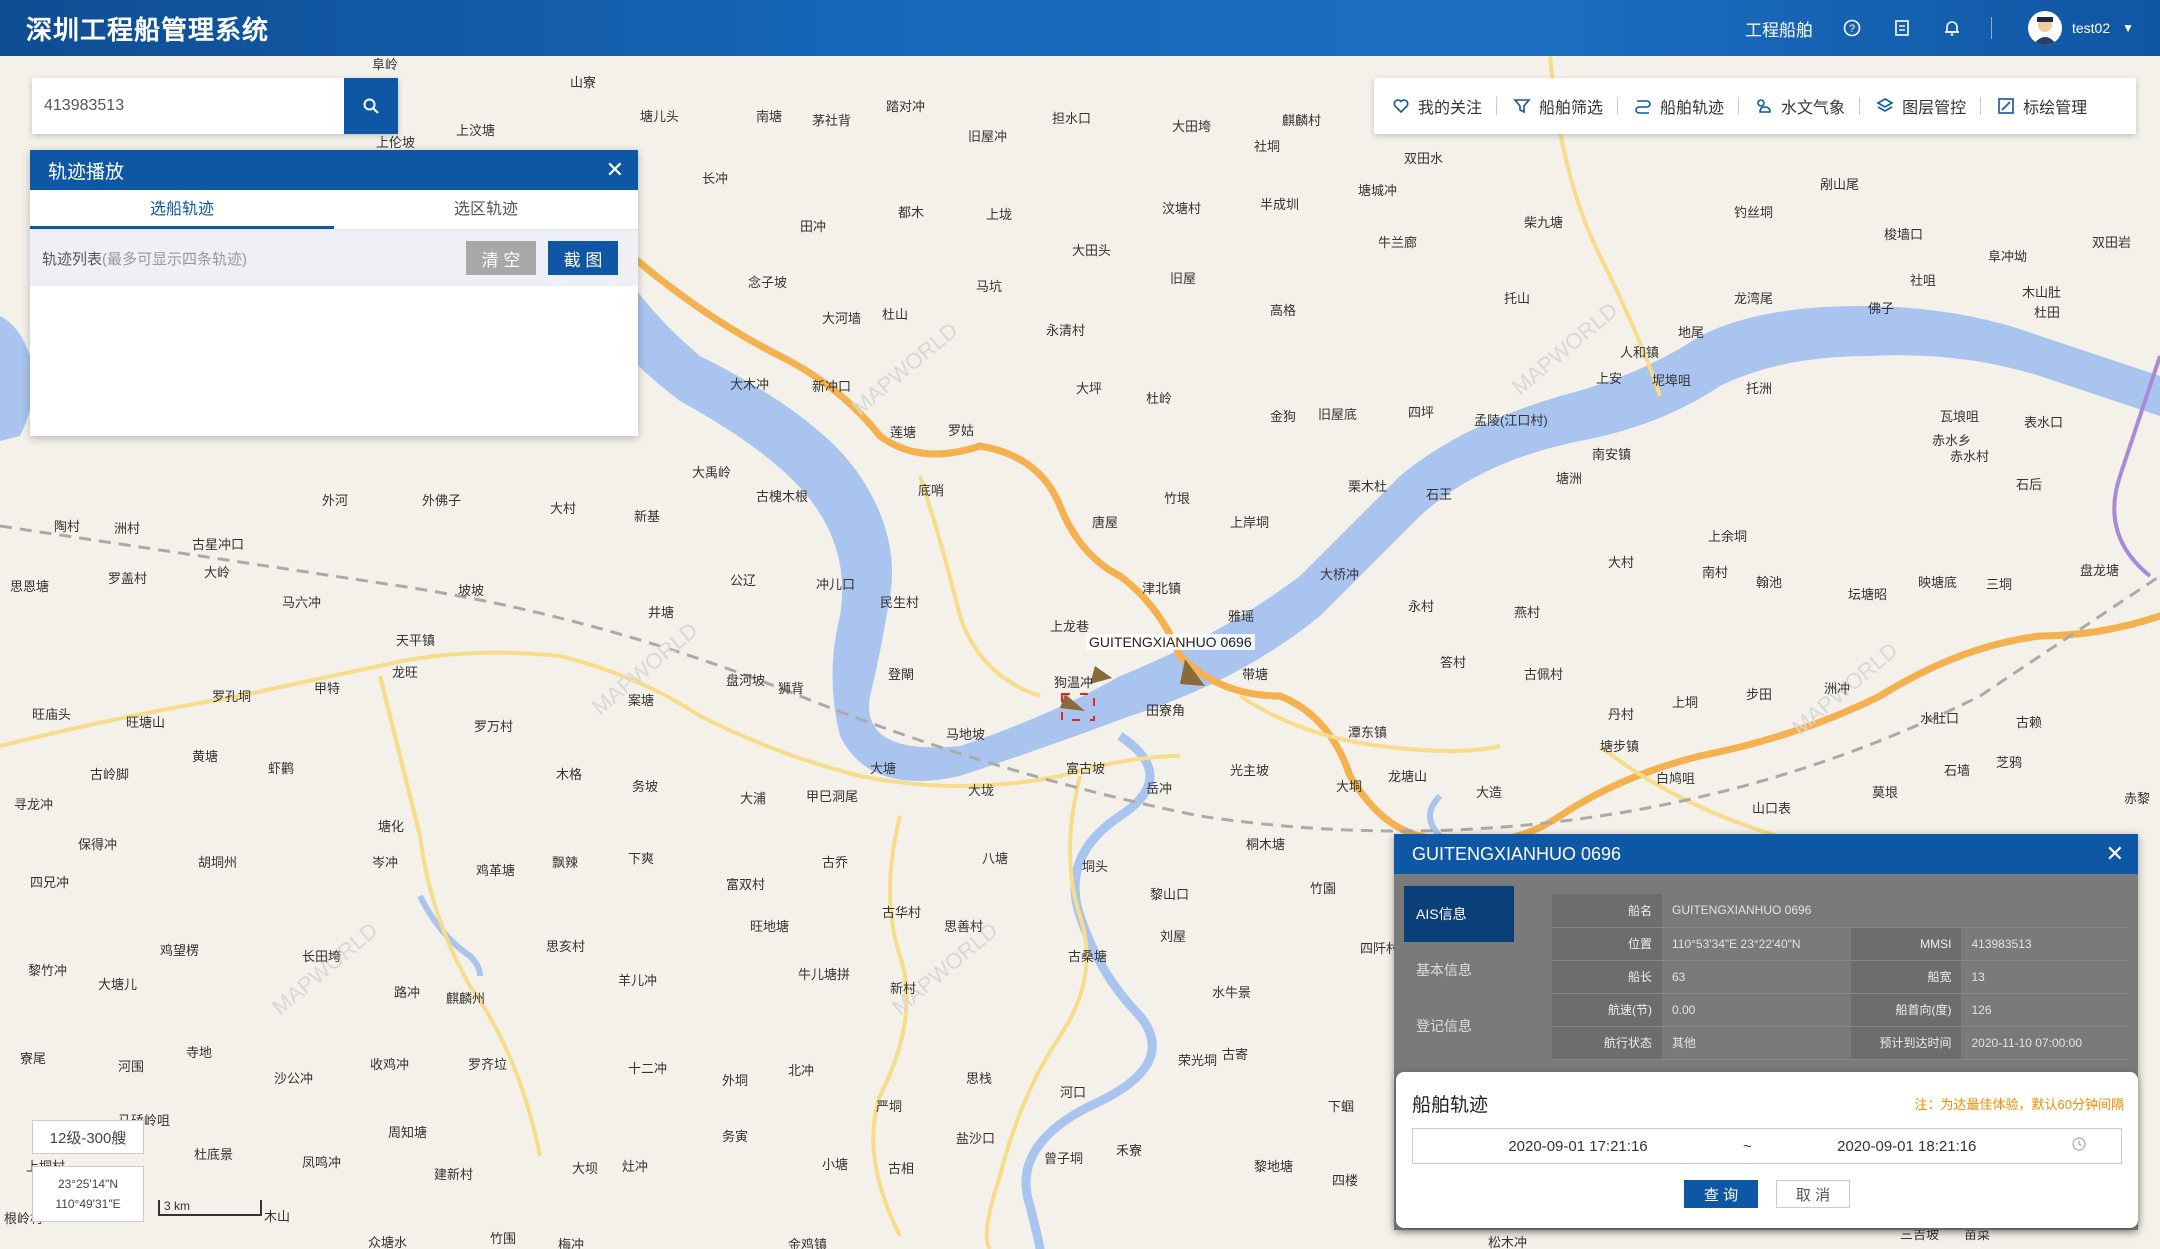 Image resolution: width=2160 pixels, height=1249 pixels. What do you see at coordinates (2091, 28) in the screenshot?
I see `username: test02` at bounding box center [2091, 28].